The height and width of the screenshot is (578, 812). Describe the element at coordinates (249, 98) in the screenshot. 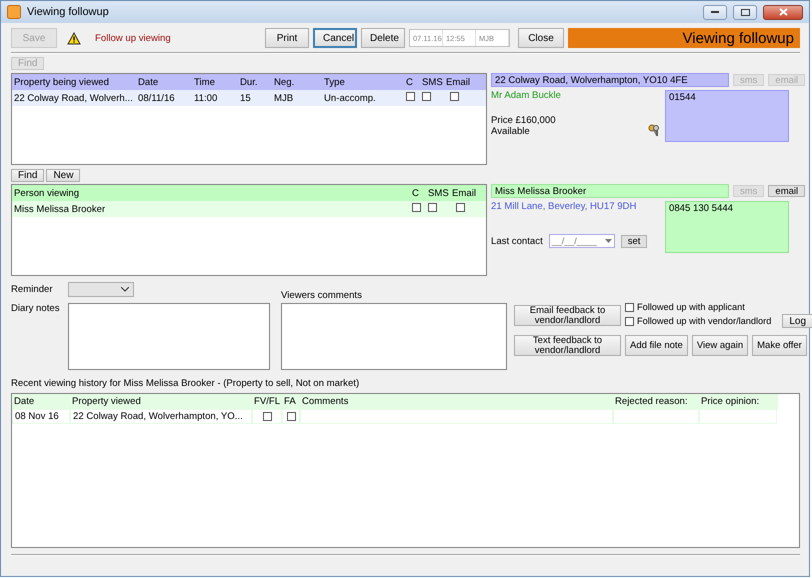

I see `list-row: 22 Colway Road, Wolverh... 08/11/16 11:00 15 MJB Un-accomp.` at that location.